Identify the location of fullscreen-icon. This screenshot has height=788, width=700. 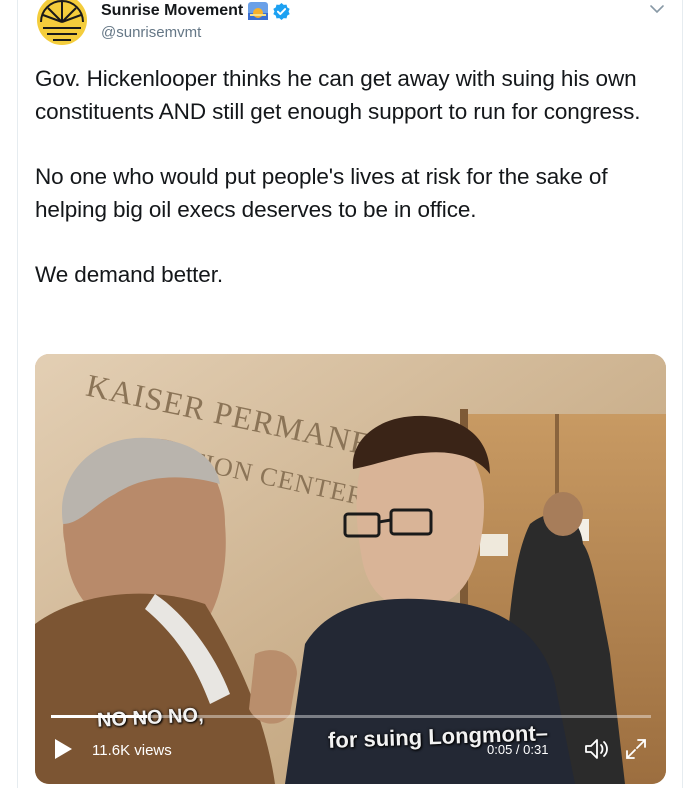
(636, 749).